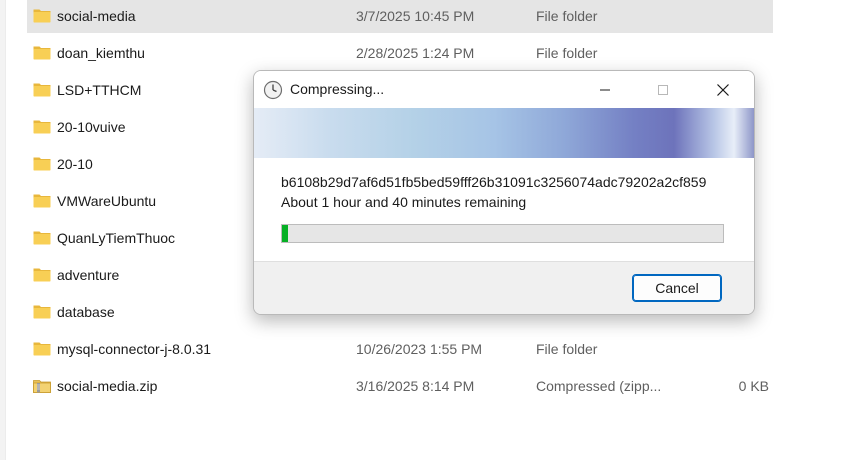  I want to click on file-name: doan_kiemthu, so click(101, 53).